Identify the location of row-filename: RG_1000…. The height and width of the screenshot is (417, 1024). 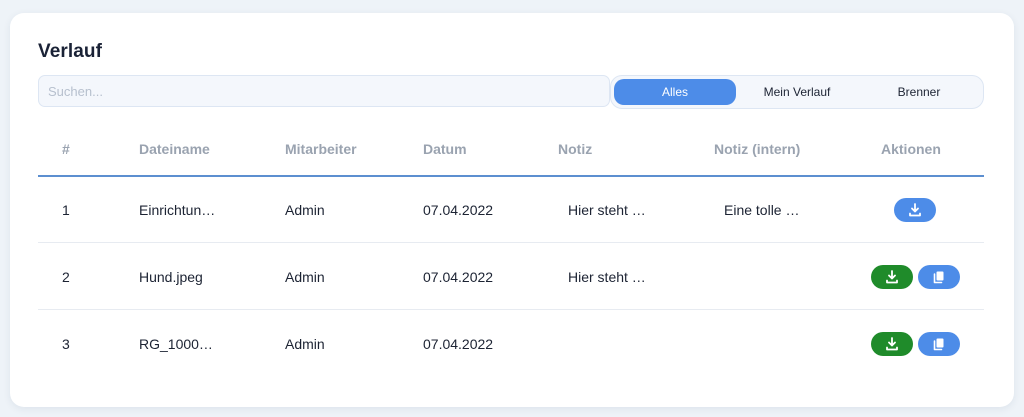
(176, 344).